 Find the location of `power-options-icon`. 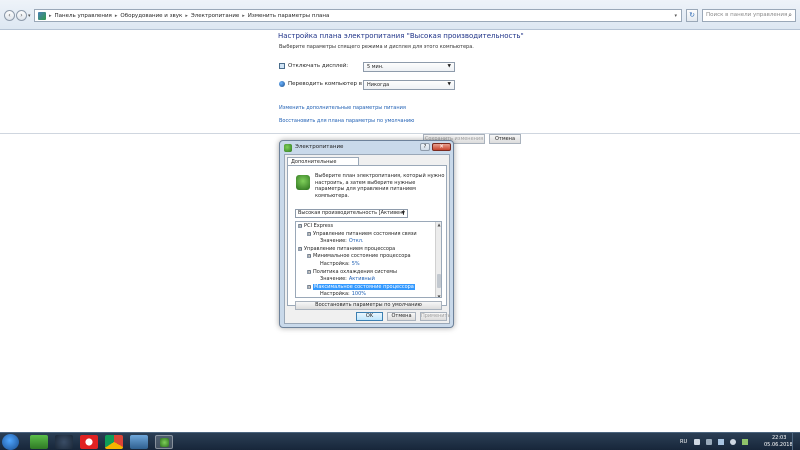

power-options-icon is located at coordinates (288, 148).